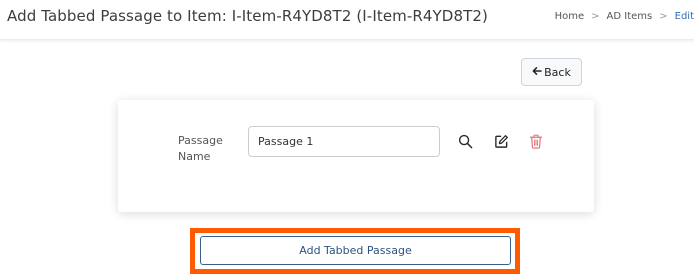 This screenshot has width=694, height=276. I want to click on add-tabbed-passage-button: Add Tabbed Passage, so click(355, 250).